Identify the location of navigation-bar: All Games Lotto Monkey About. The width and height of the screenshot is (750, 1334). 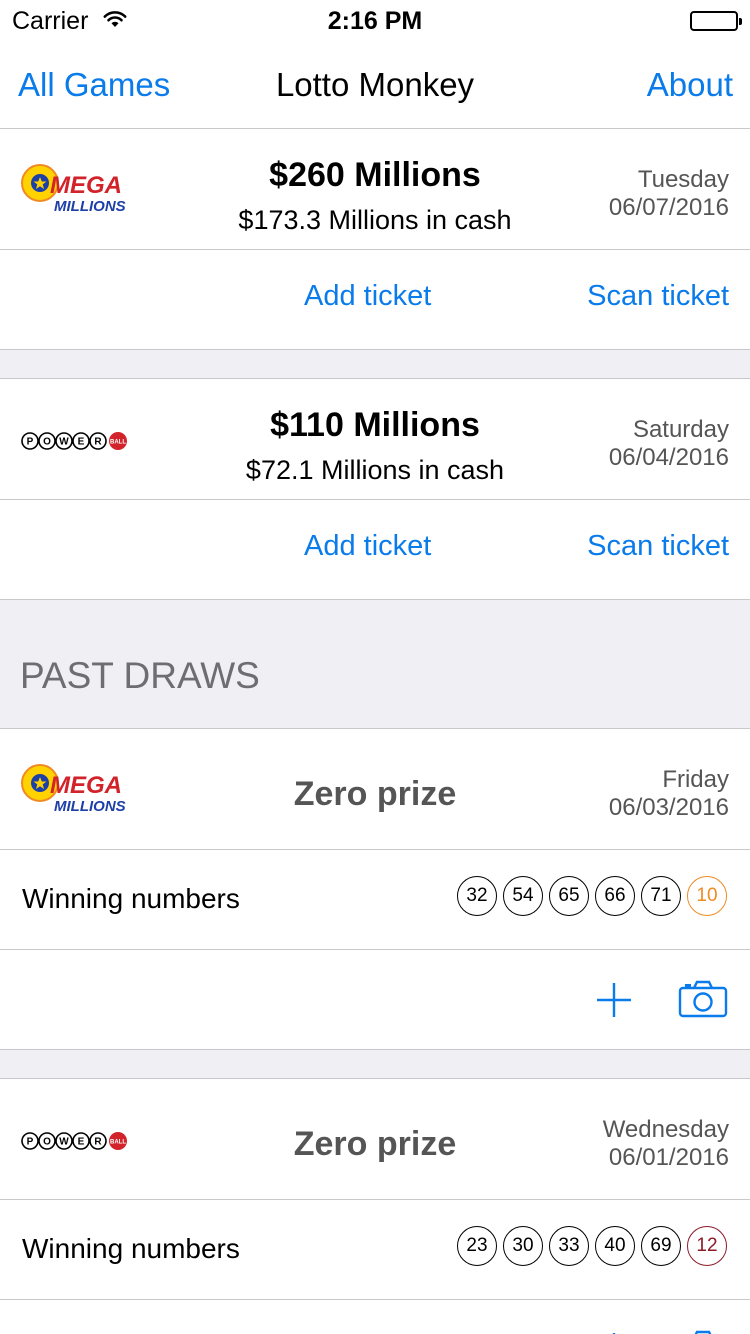
(375, 84).